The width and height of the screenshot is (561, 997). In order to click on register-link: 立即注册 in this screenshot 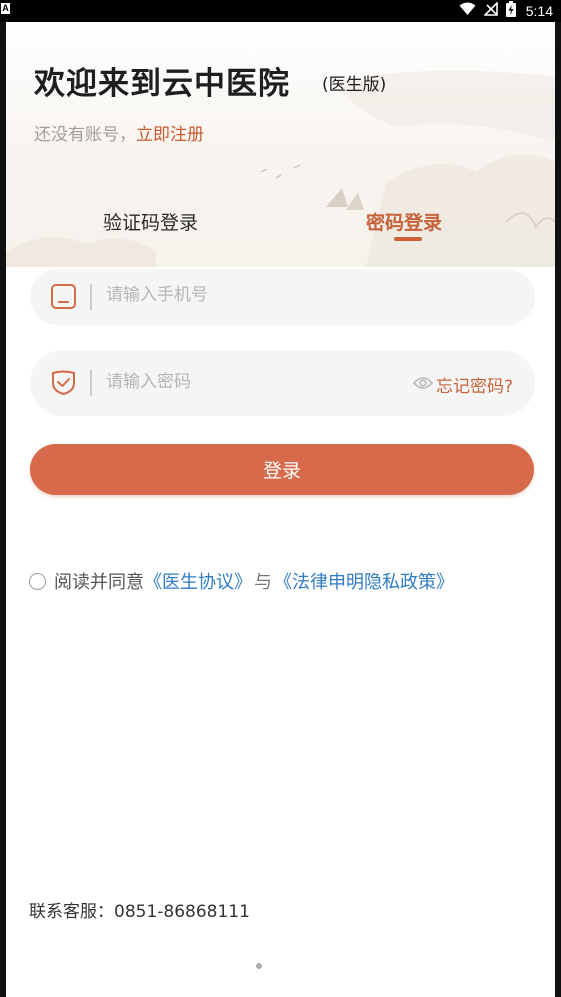, I will do `click(170, 135)`.